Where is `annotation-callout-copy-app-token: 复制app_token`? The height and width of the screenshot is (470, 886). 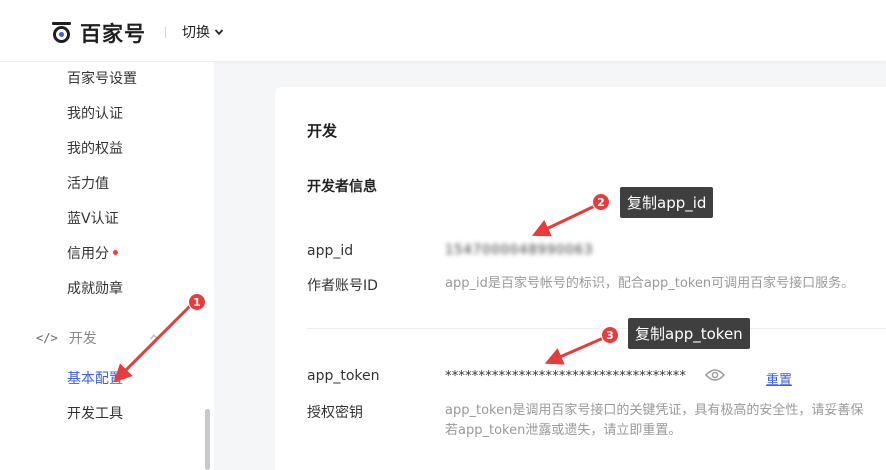
annotation-callout-copy-app-token: 复制app_token is located at coordinates (689, 333).